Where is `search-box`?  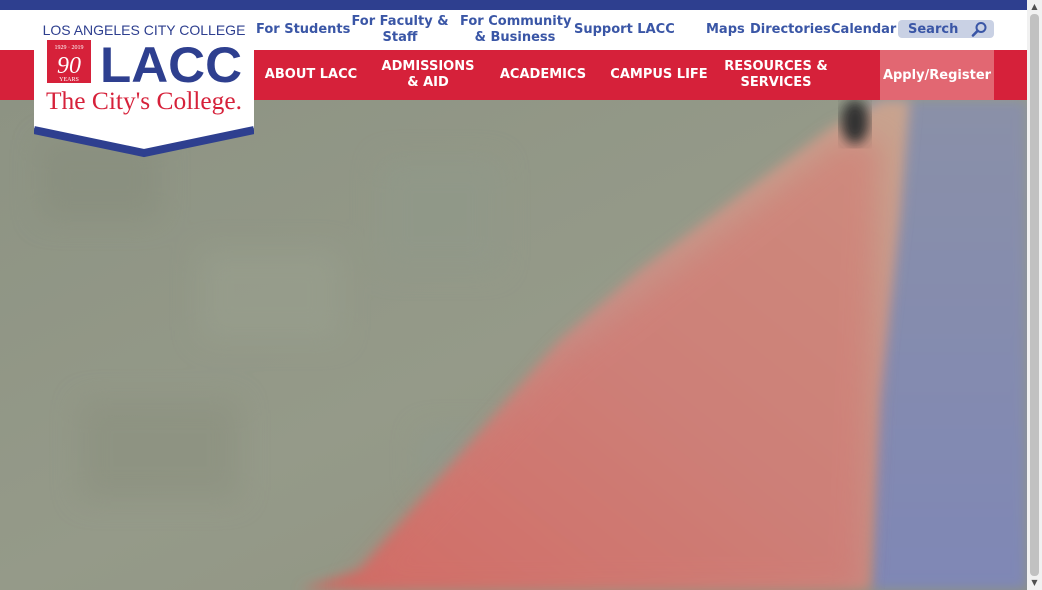
search-box is located at coordinates (946, 29).